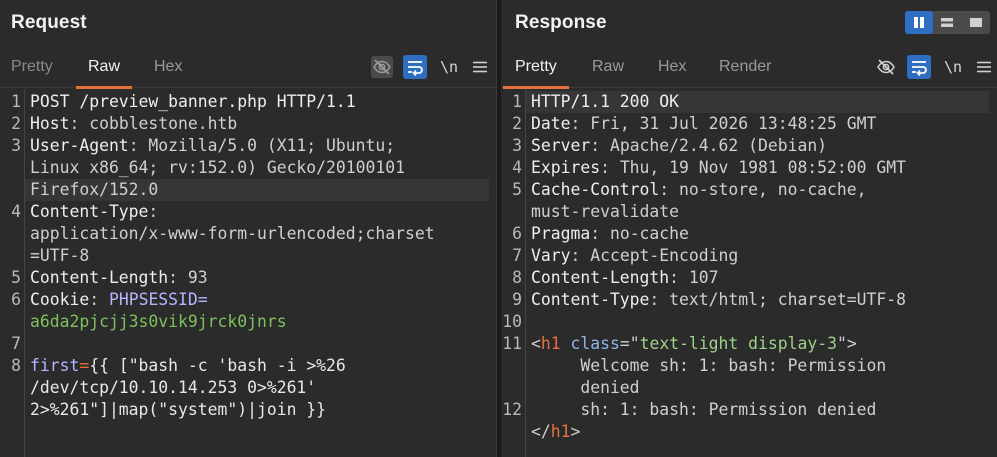  Describe the element at coordinates (16, 277) in the screenshot. I see `line-number: 5` at that location.